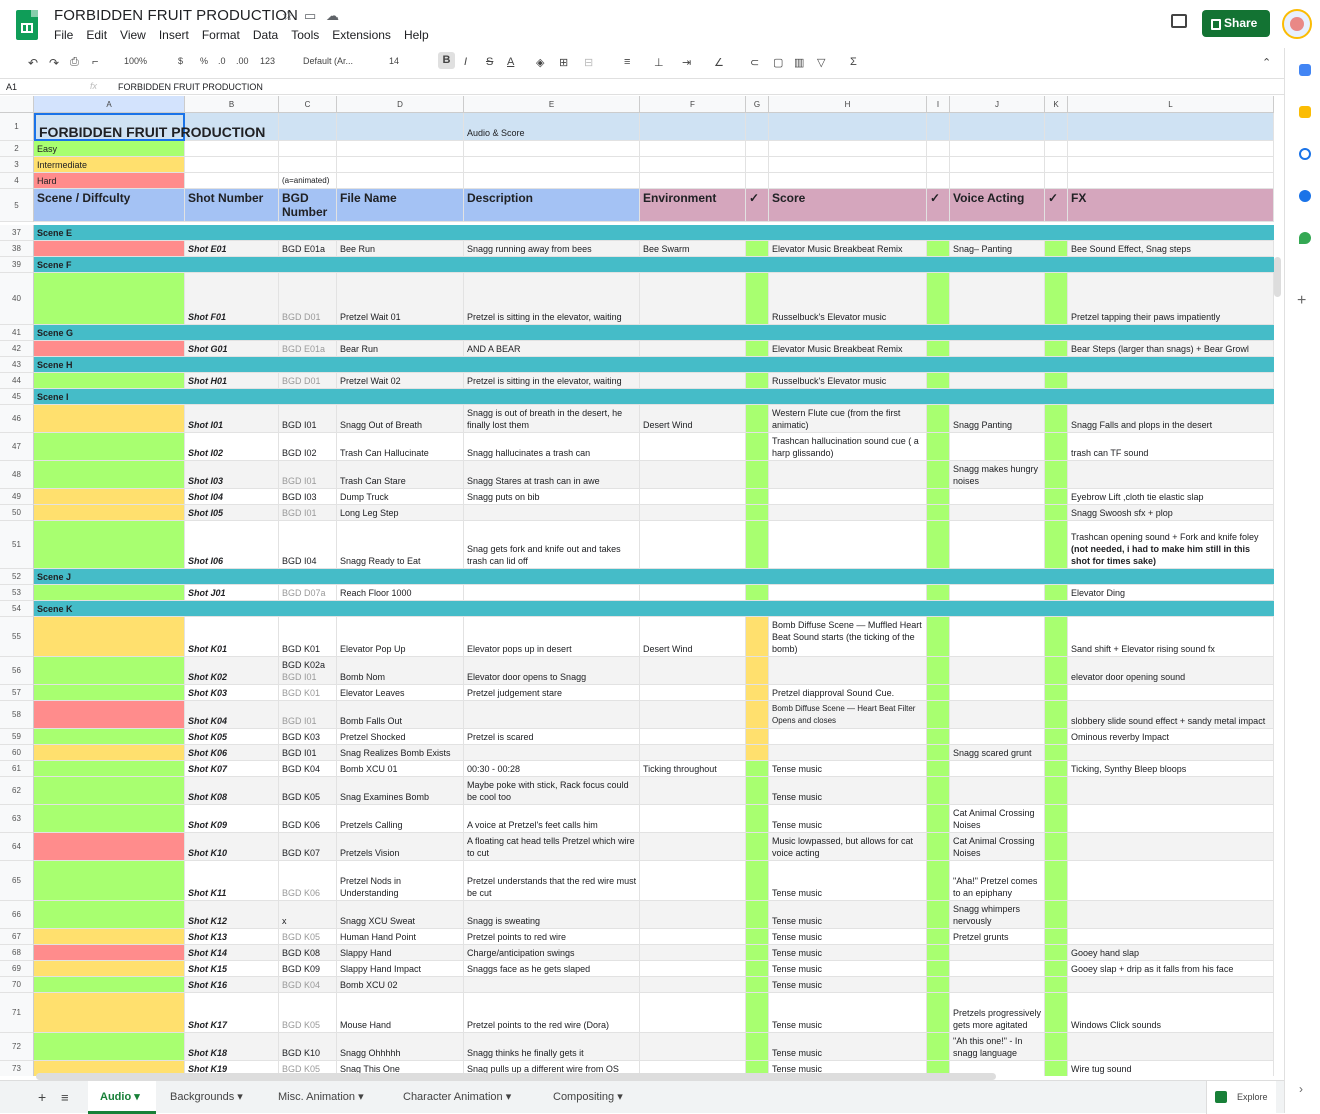 Image resolution: width=1320 pixels, height=1114 pixels. Describe the element at coordinates (1171, 181) in the screenshot. I see `cell-r4-l` at that location.